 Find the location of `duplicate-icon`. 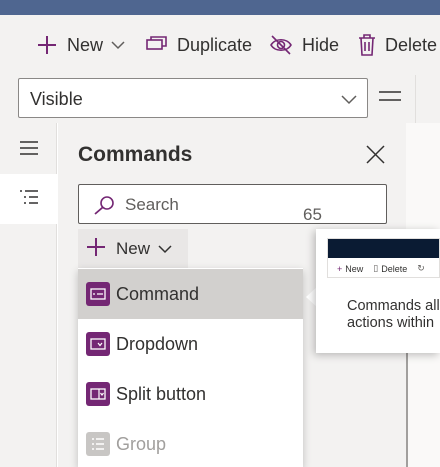

duplicate-icon is located at coordinates (157, 45).